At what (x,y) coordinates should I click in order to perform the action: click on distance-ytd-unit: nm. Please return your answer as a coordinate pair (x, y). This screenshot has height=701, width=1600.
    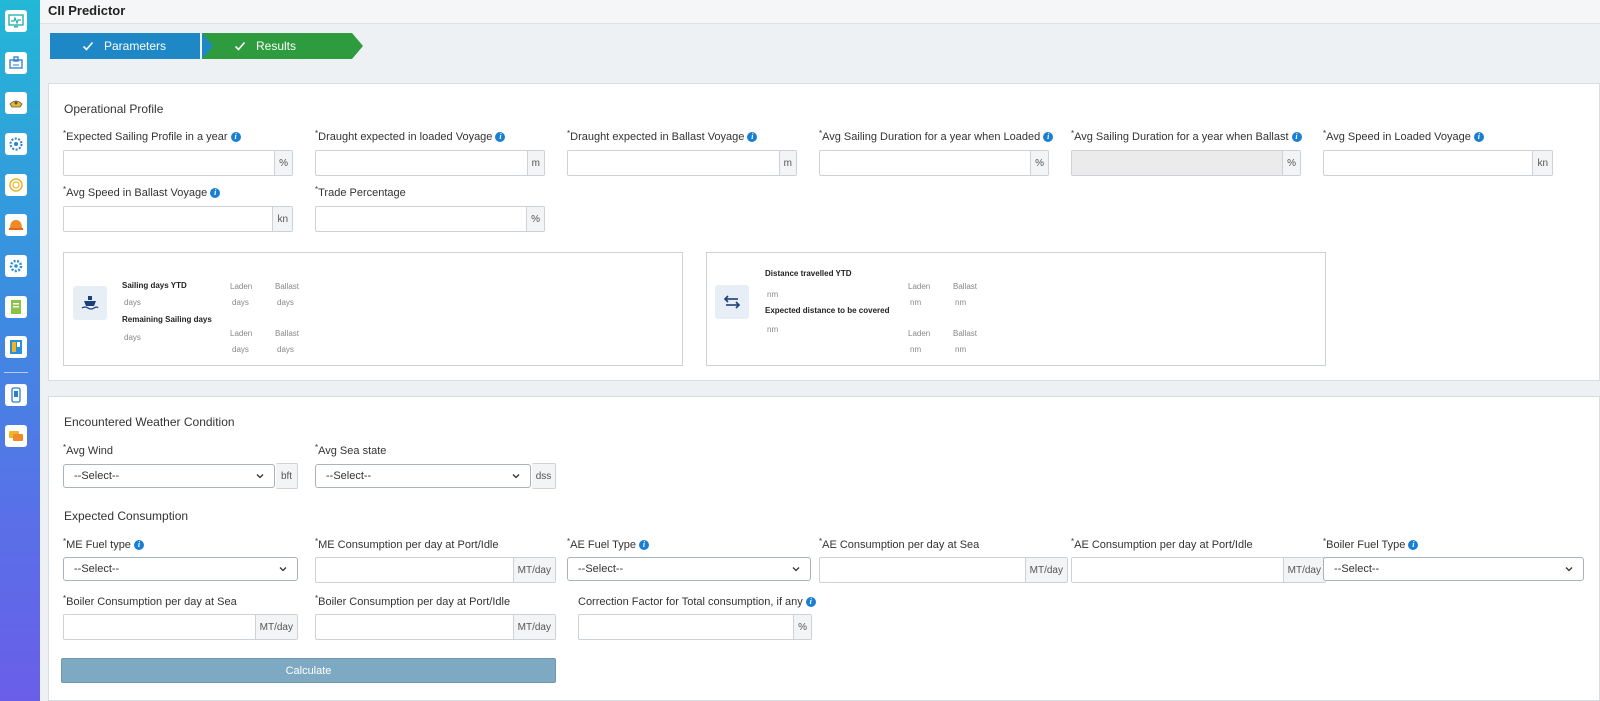
    Looking at the image, I should click on (773, 294).